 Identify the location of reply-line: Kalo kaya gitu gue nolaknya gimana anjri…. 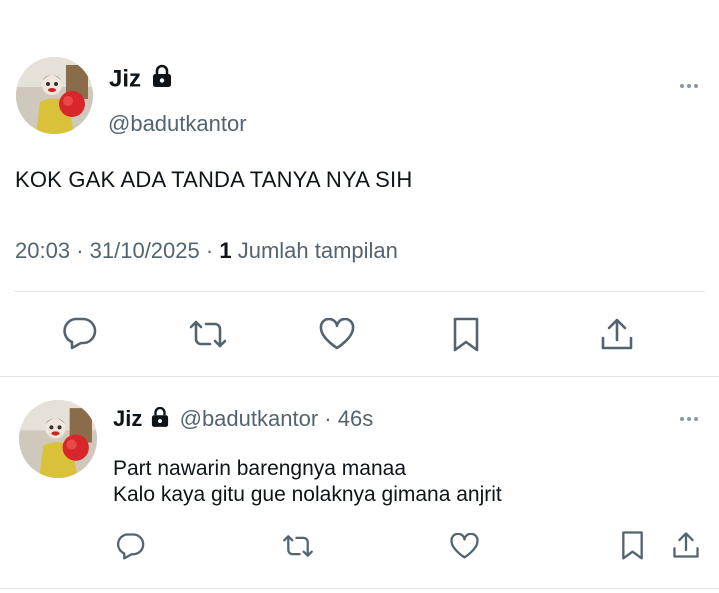
(307, 494).